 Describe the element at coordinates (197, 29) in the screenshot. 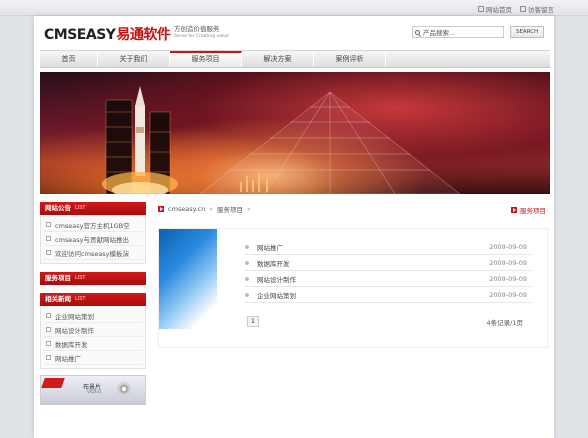

I see `slogan-cn: 方创造价值服务` at that location.